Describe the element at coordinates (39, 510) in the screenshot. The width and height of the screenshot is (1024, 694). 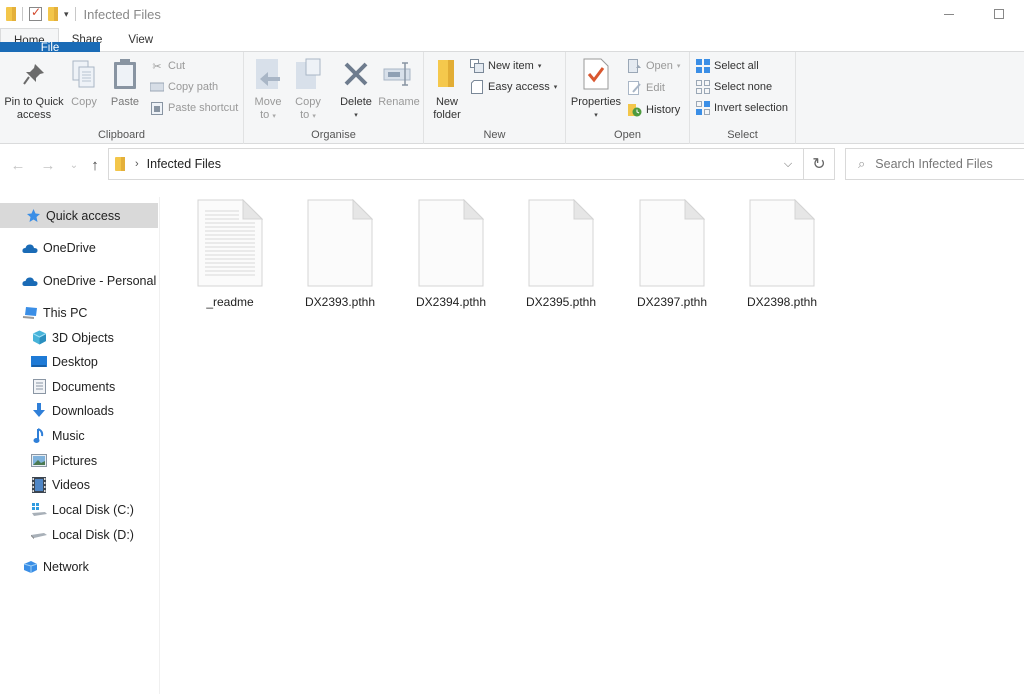
I see `drive-c-icon` at that location.